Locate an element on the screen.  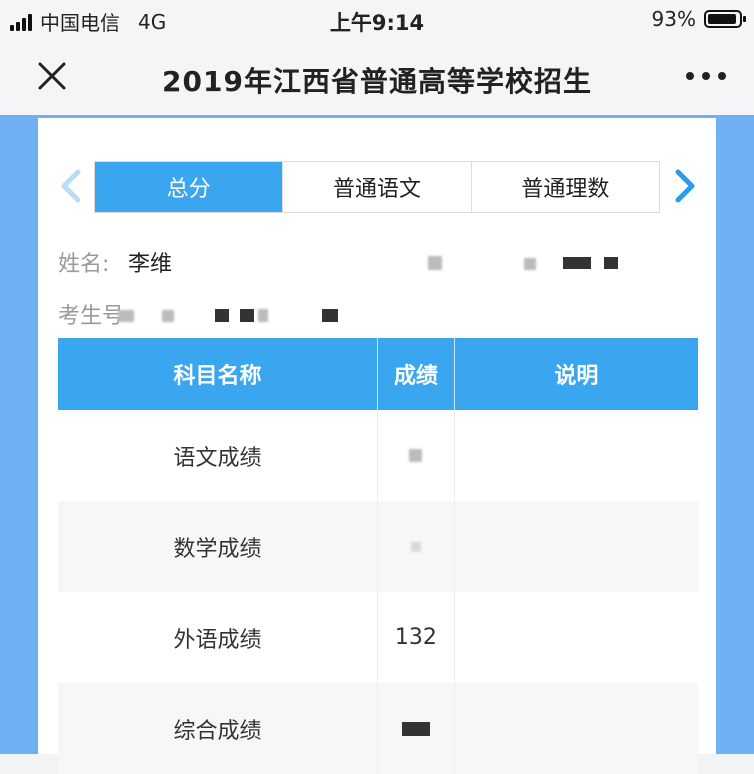
header-subject: 科目名称 is located at coordinates (217, 376).